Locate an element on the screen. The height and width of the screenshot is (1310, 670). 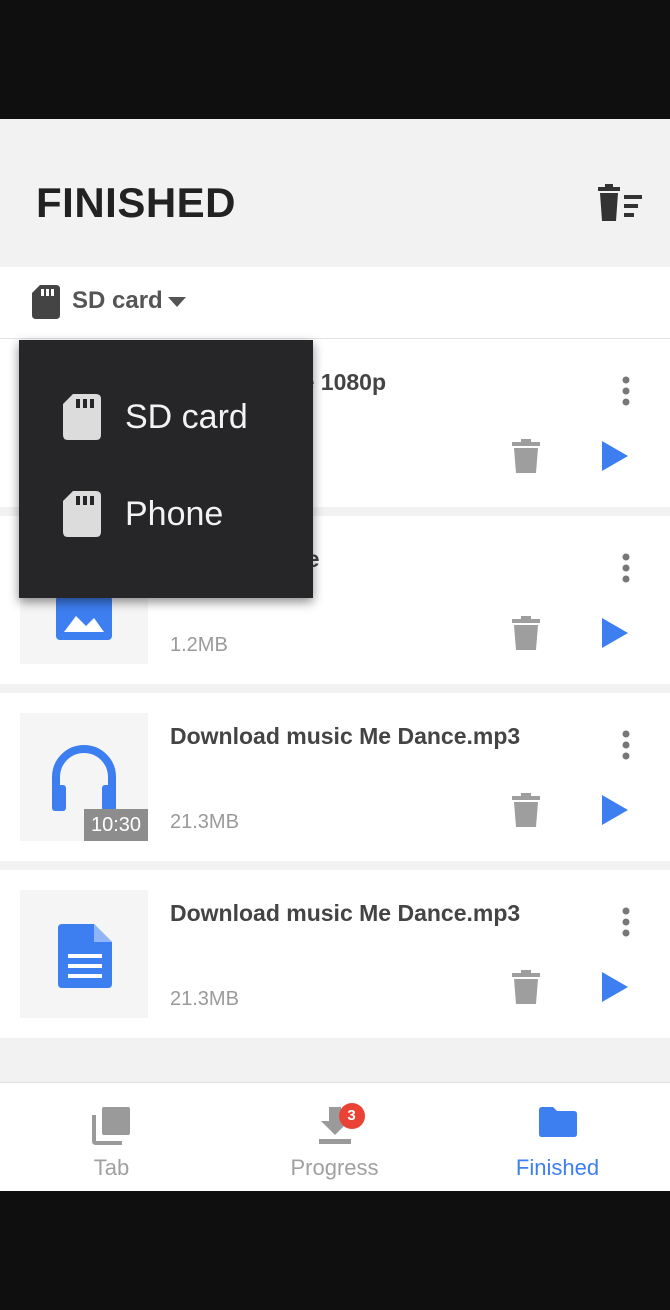
duration-badge: 10:30 is located at coordinates (116, 825).